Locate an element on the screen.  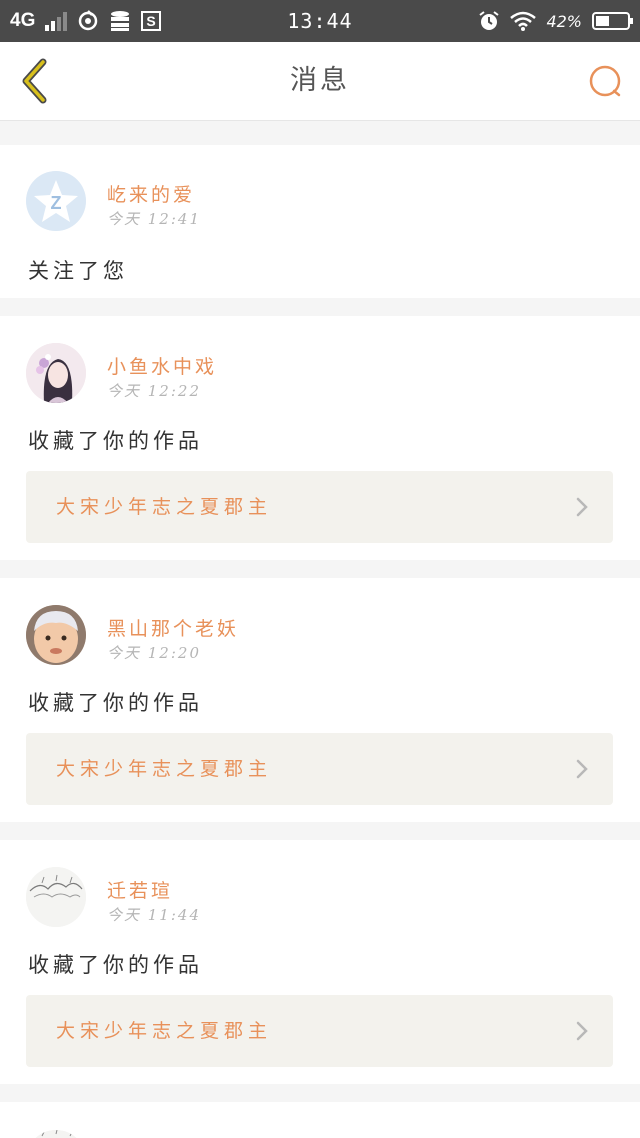
avatar: Z is located at coordinates (56, 201).